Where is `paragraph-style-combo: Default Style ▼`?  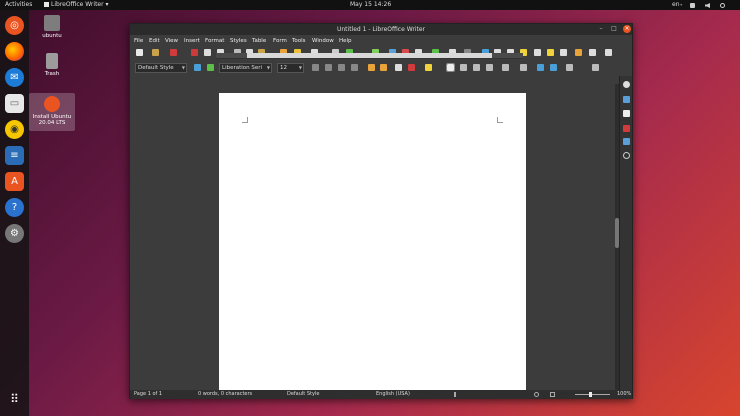 paragraph-style-combo: Default Style ▼ is located at coordinates (161, 68).